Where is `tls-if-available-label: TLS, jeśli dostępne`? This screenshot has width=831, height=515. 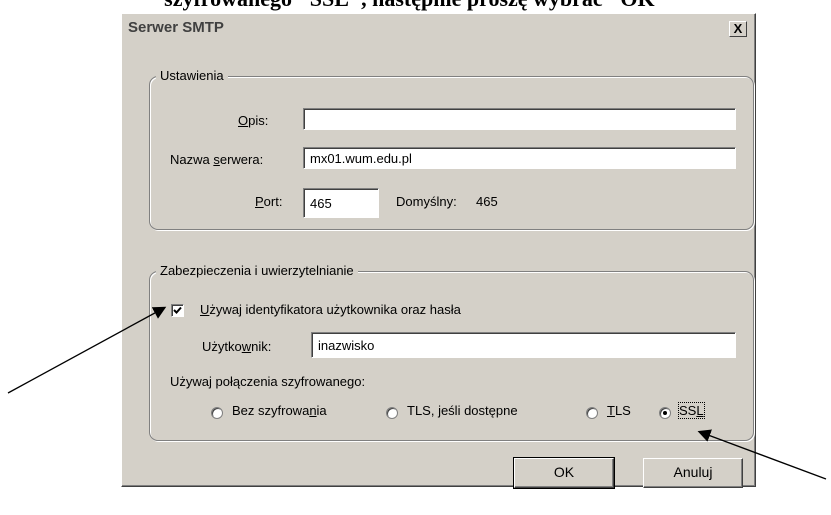
tls-if-available-label: TLS, jeśli dostępne is located at coordinates (462, 410).